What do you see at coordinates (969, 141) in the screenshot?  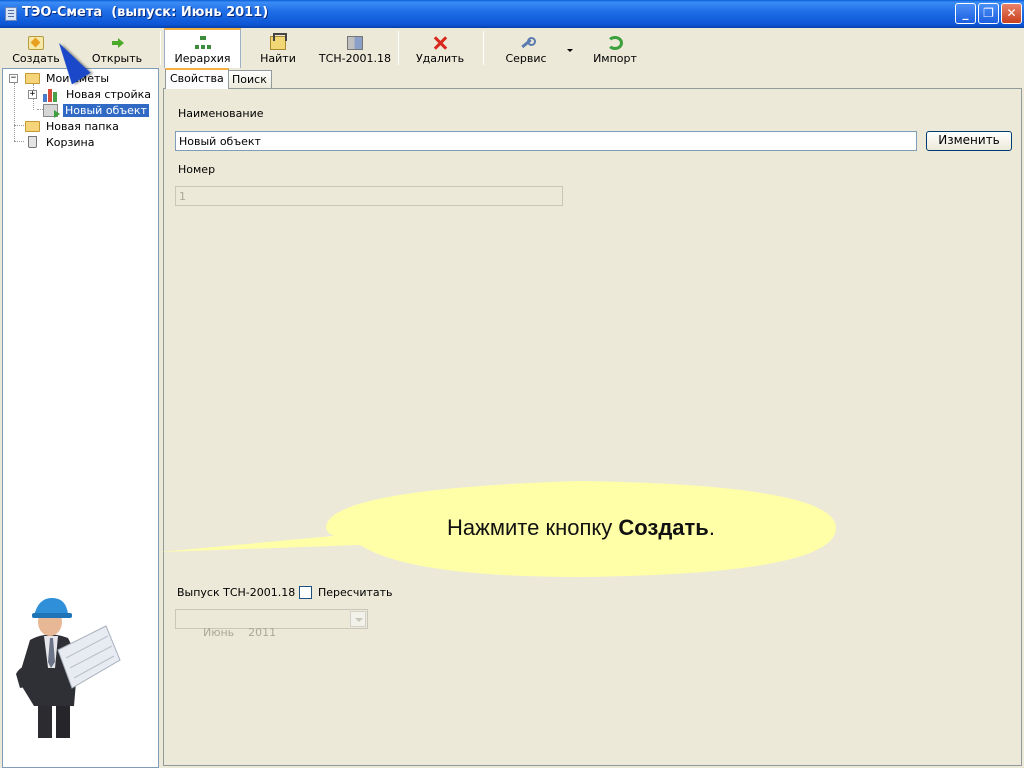 I see `change-button: Изменить` at bounding box center [969, 141].